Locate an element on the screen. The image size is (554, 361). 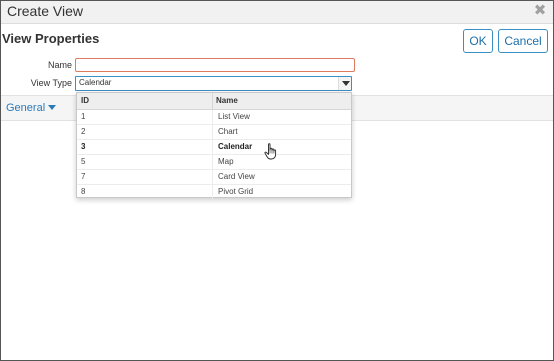
row-name: List View is located at coordinates (234, 116).